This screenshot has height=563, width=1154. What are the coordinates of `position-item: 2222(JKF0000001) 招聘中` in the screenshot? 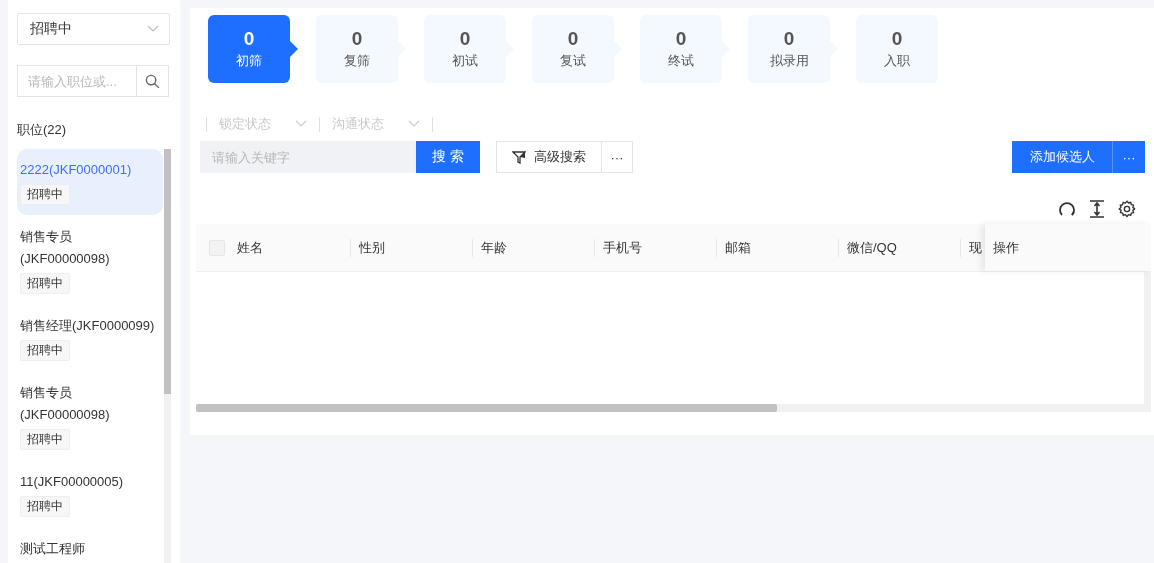 It's located at (90, 182).